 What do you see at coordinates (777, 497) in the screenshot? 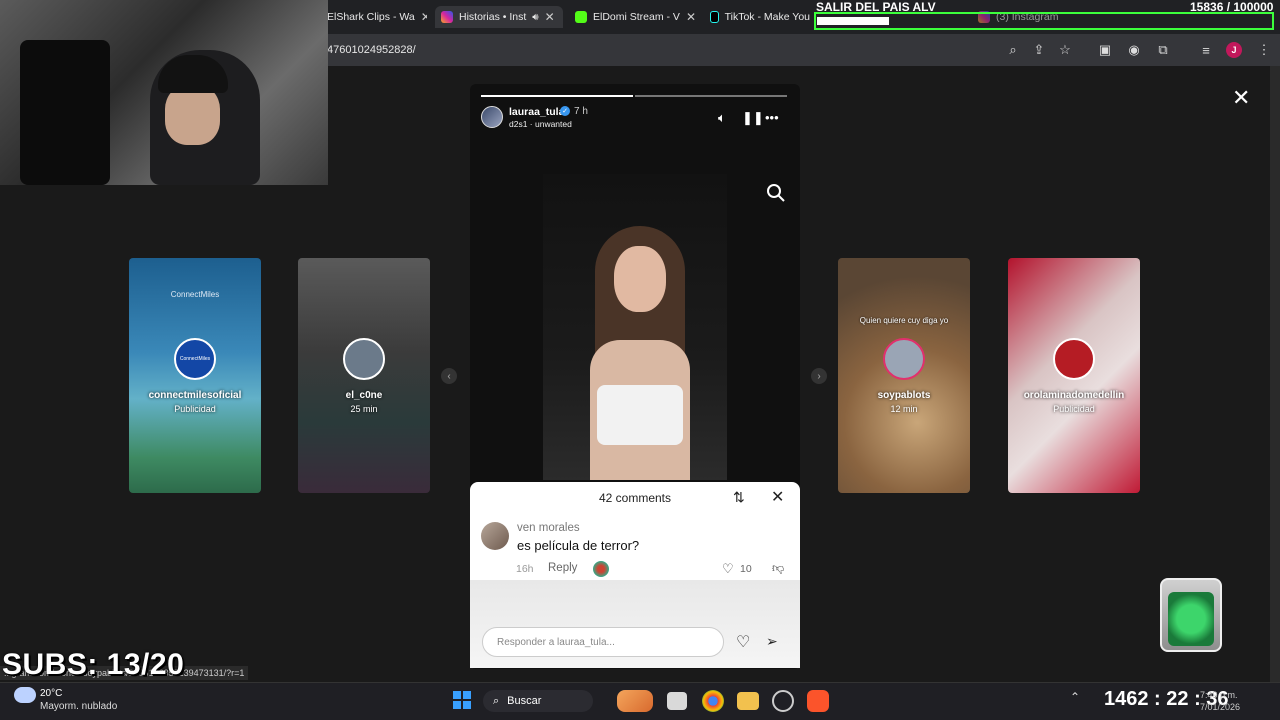
I see `close-comments-icon: ✕` at bounding box center [777, 497].